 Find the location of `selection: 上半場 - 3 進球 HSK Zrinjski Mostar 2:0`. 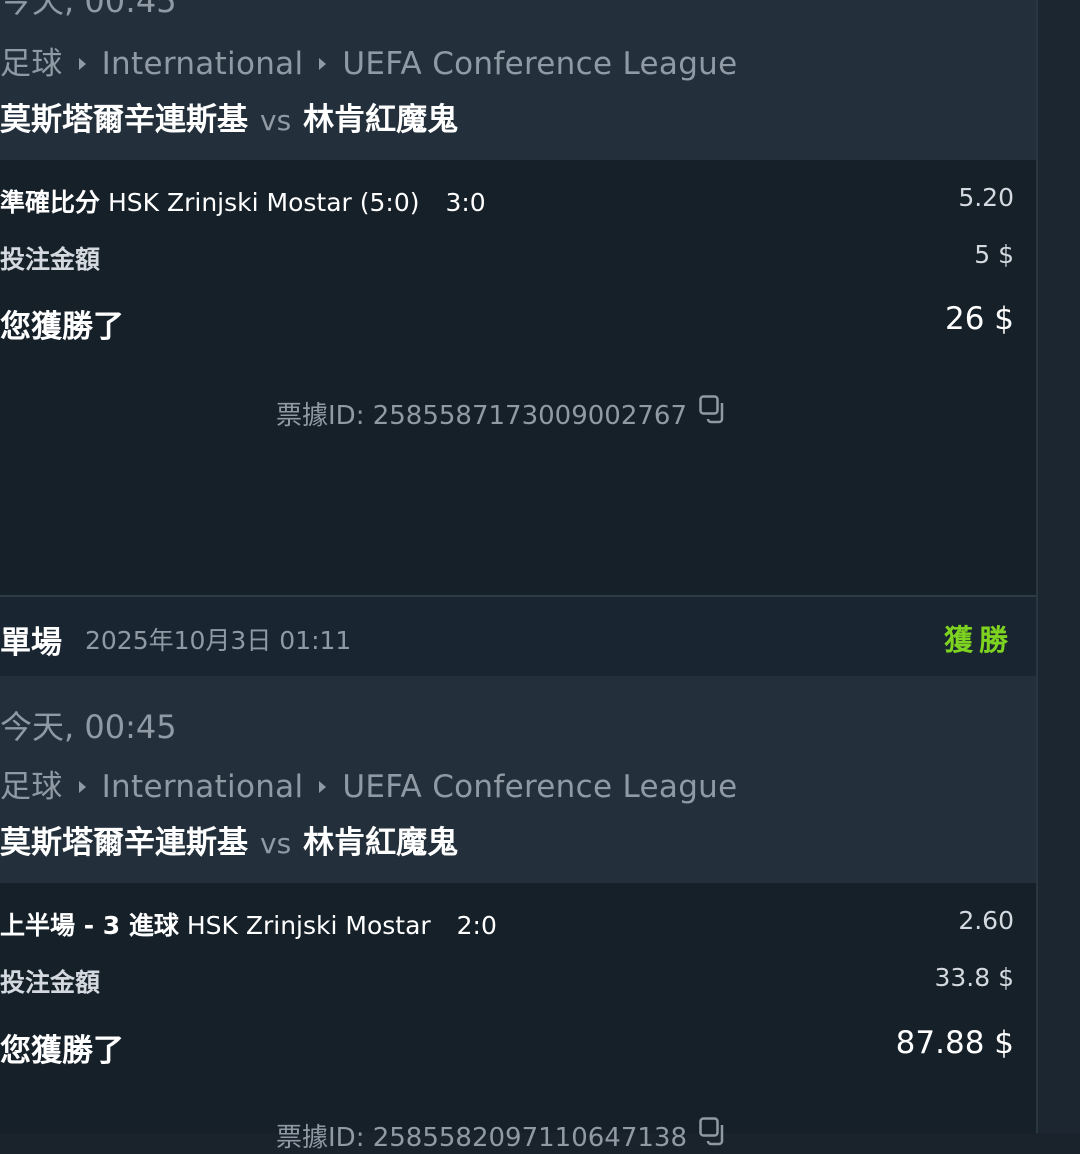

selection: 上半場 - 3 進球 HSK Zrinjski Mostar 2:0 is located at coordinates (248, 924).